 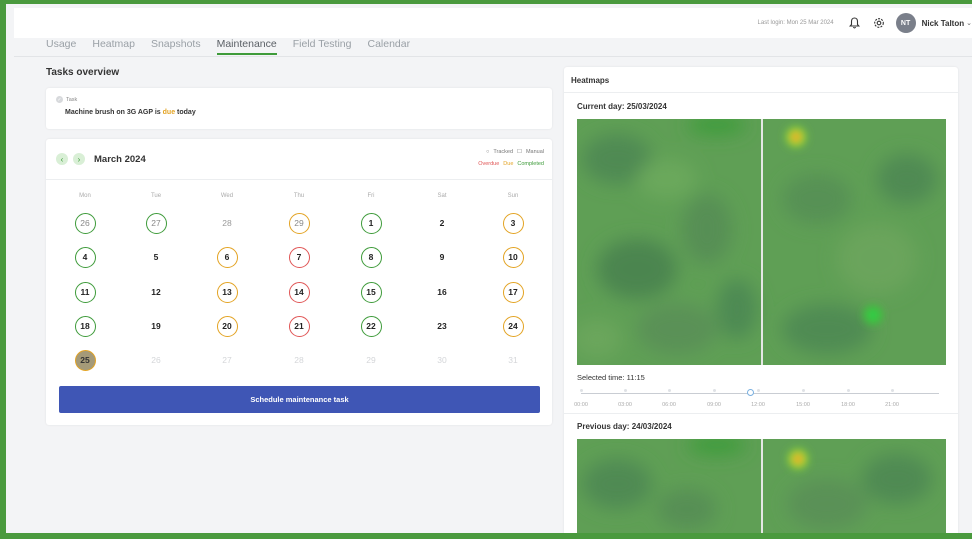 What do you see at coordinates (156, 292) in the screenshot?
I see `calendar-day: 12` at bounding box center [156, 292].